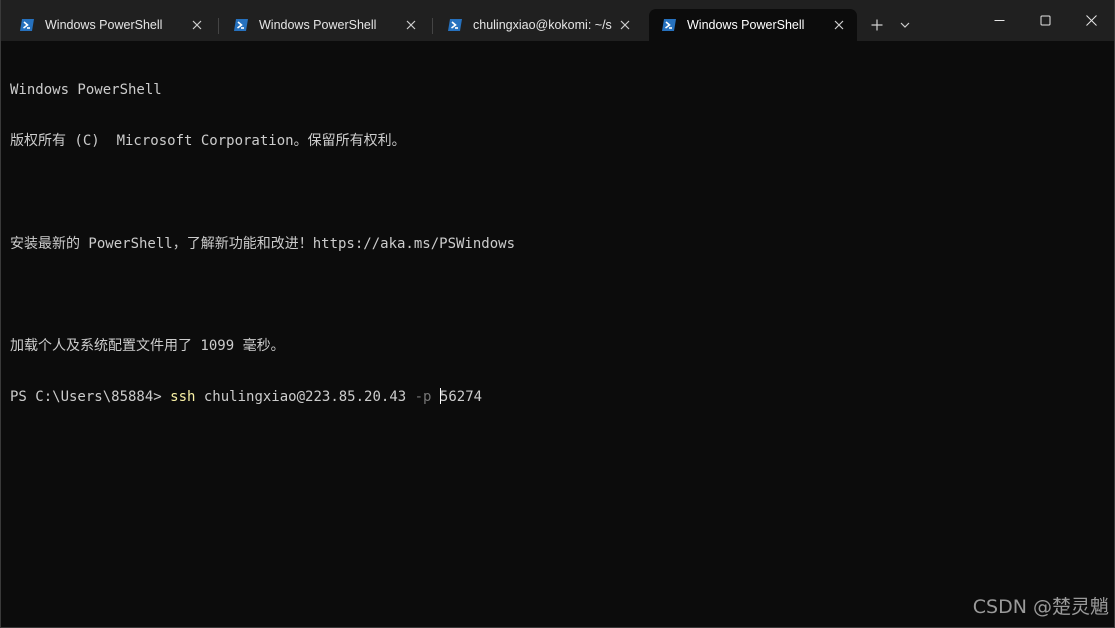  I want to click on minimize-button, so click(999, 20).